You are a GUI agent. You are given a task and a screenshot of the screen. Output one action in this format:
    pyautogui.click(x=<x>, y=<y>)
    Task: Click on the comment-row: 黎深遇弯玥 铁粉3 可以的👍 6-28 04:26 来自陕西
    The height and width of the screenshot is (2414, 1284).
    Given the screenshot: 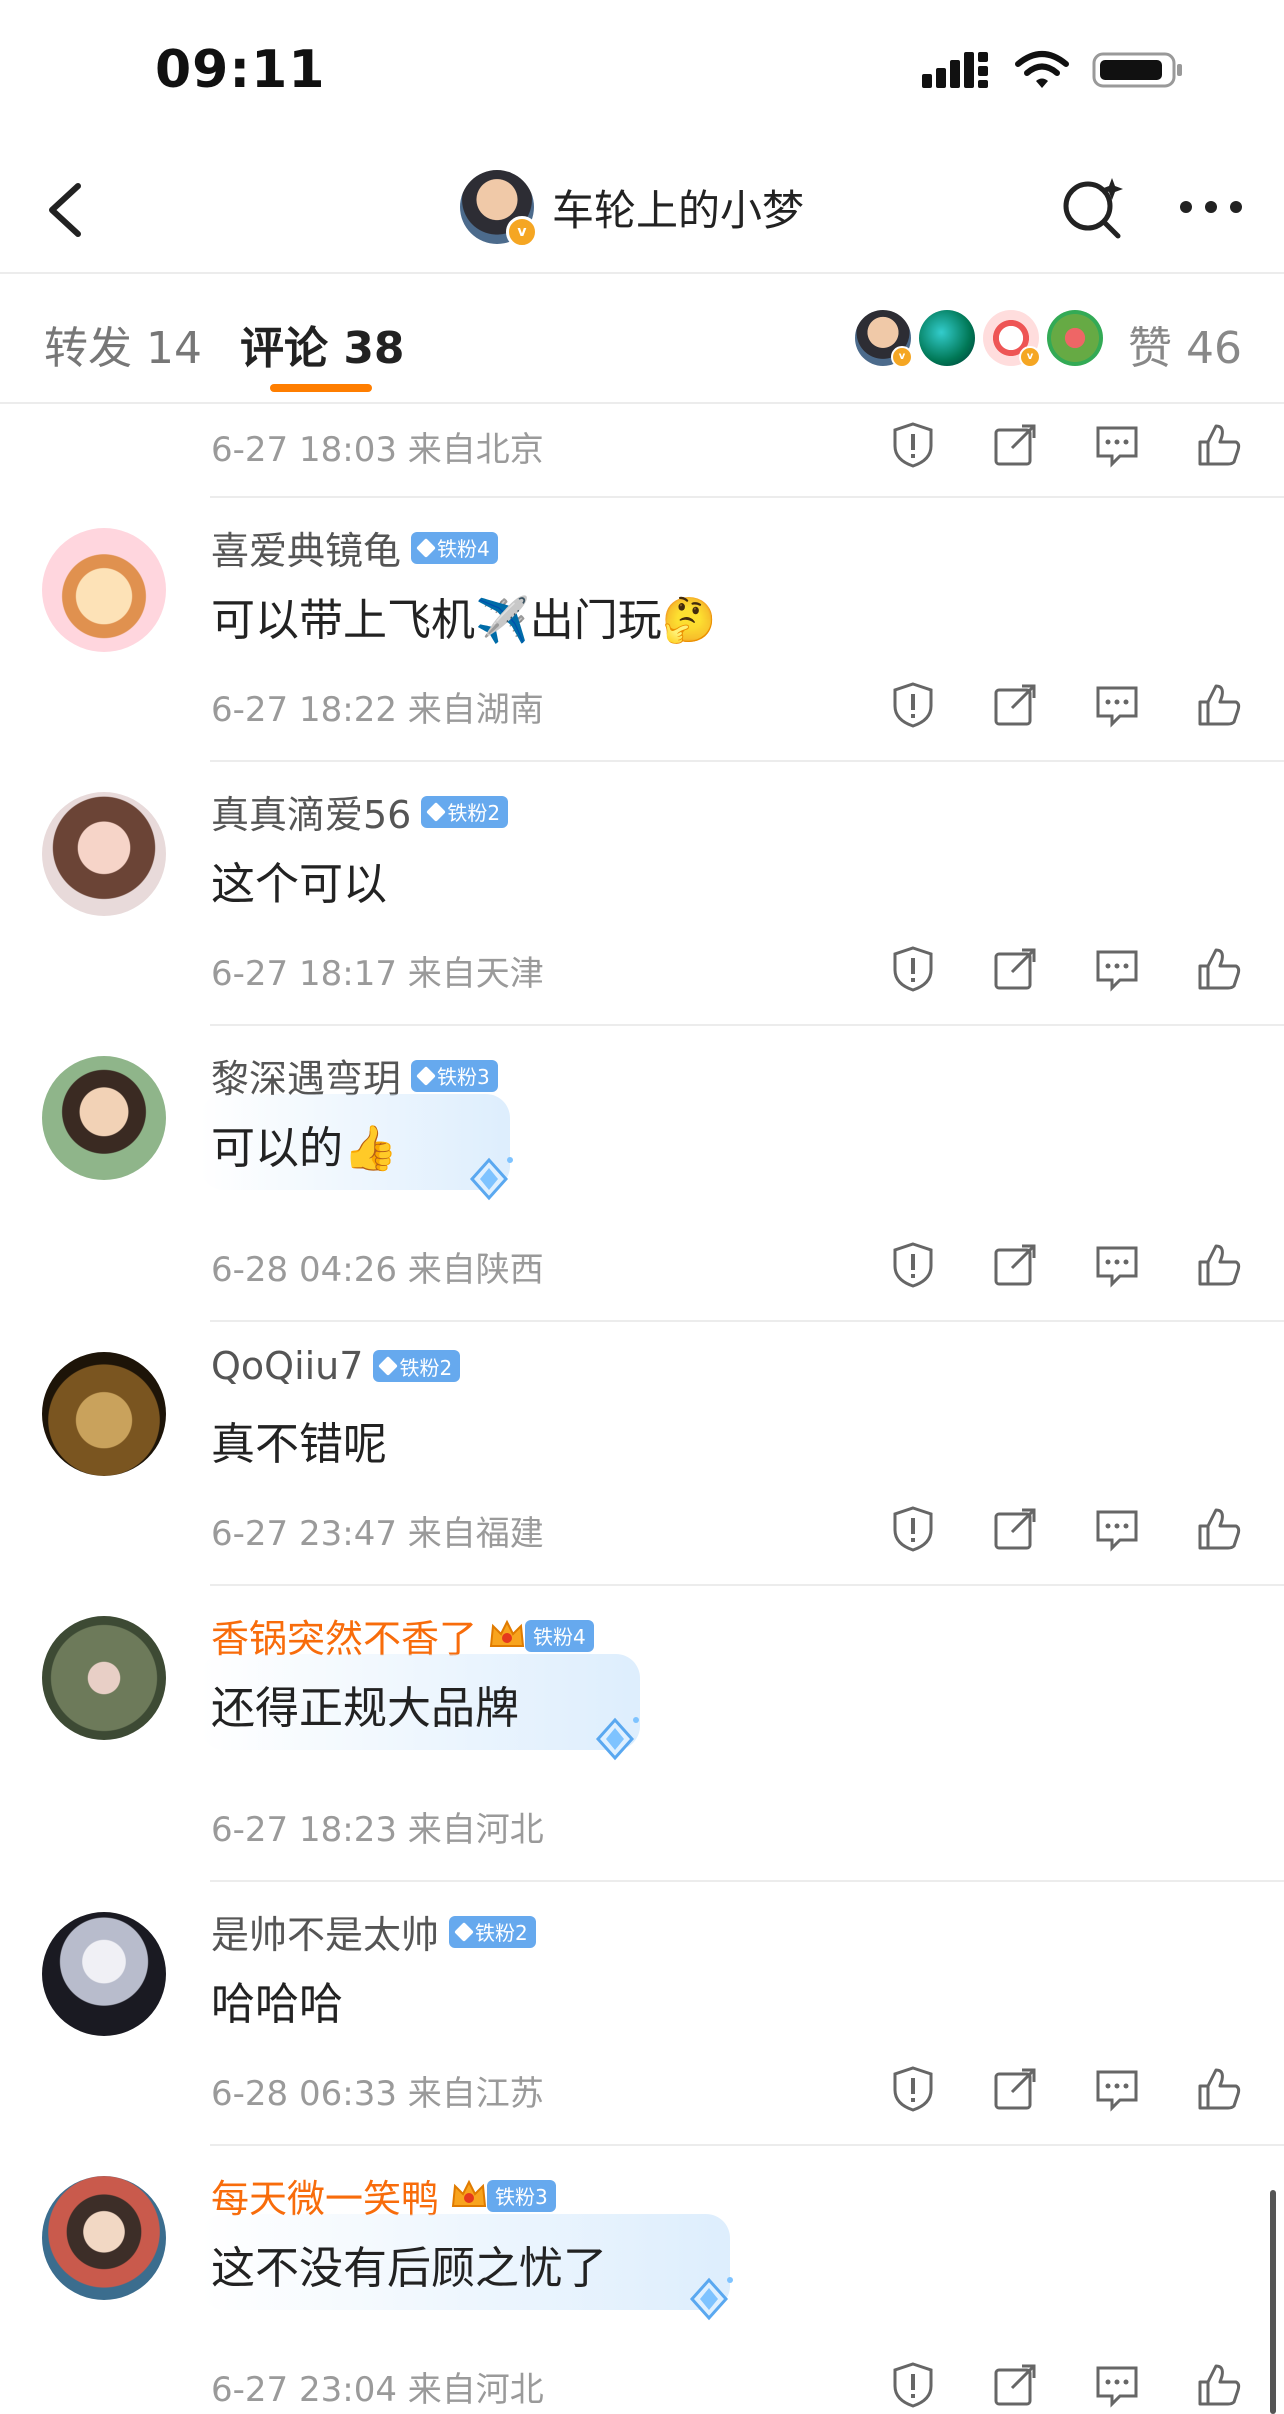 What is the action you would take?
    pyautogui.click(x=642, y=1174)
    